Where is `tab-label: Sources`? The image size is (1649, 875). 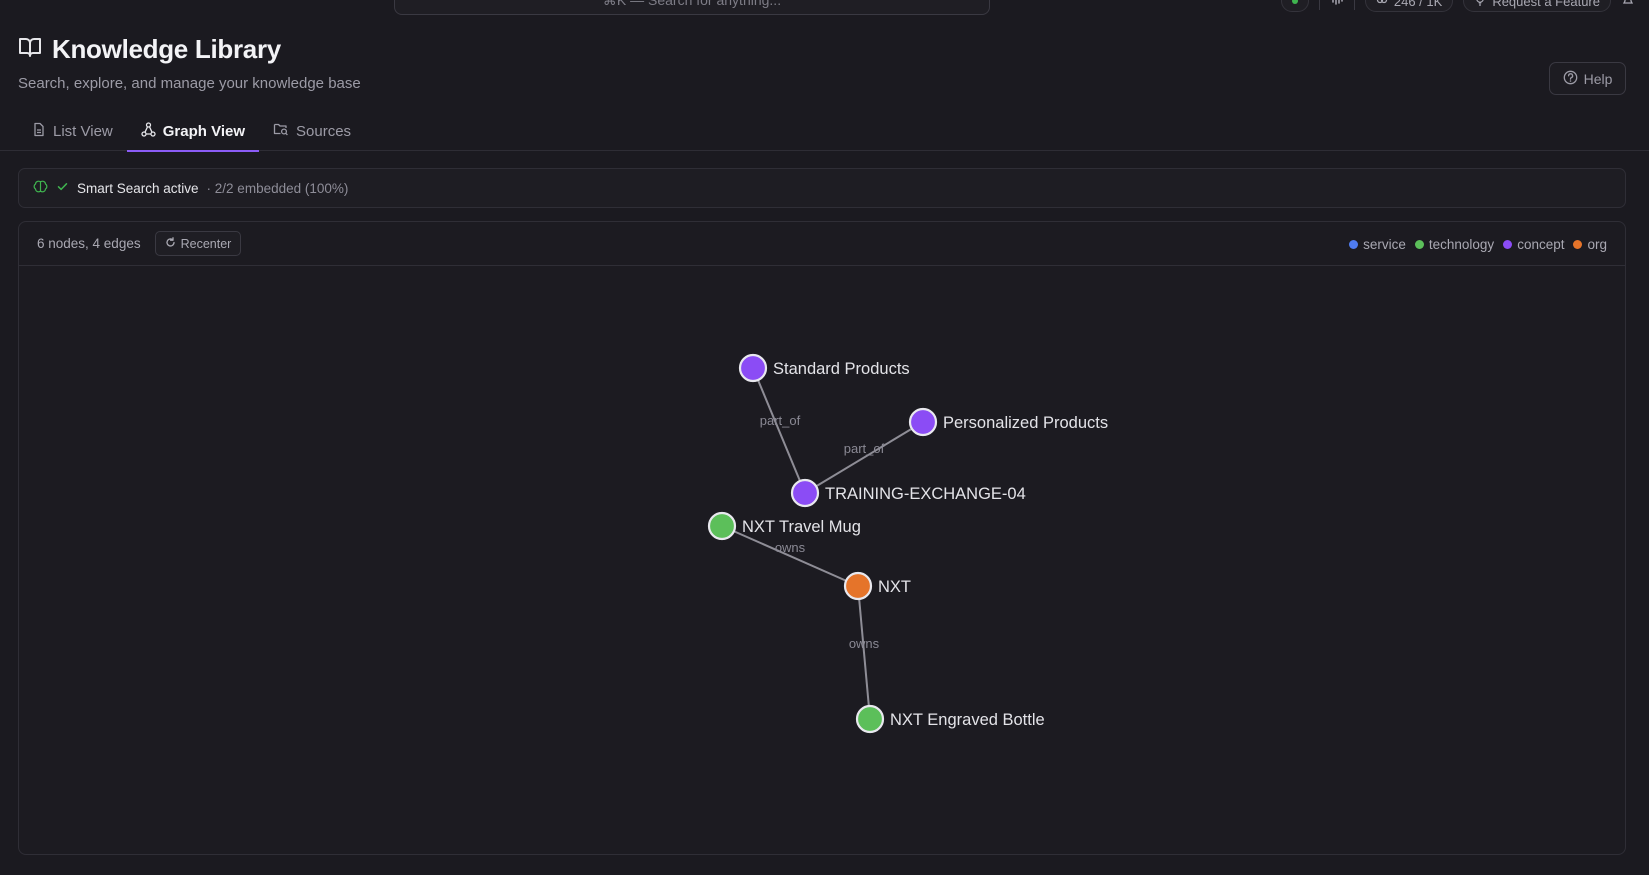
tab-label: Sources is located at coordinates (324, 131).